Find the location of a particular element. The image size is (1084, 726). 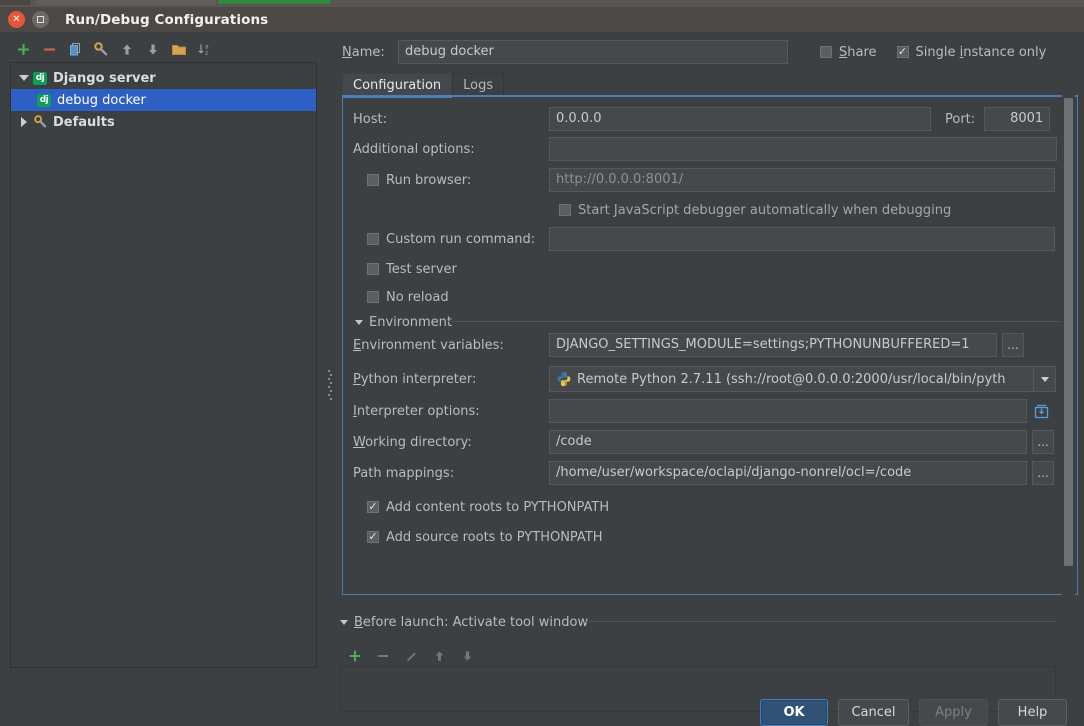

custom-run-command-label: Custom run command: is located at coordinates (461, 239).